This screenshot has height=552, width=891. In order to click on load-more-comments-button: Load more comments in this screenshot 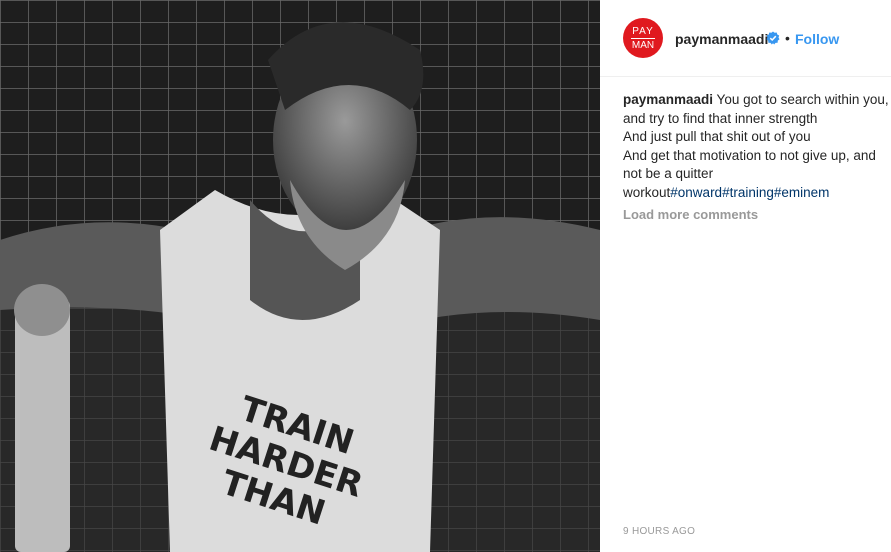, I will do `click(690, 214)`.